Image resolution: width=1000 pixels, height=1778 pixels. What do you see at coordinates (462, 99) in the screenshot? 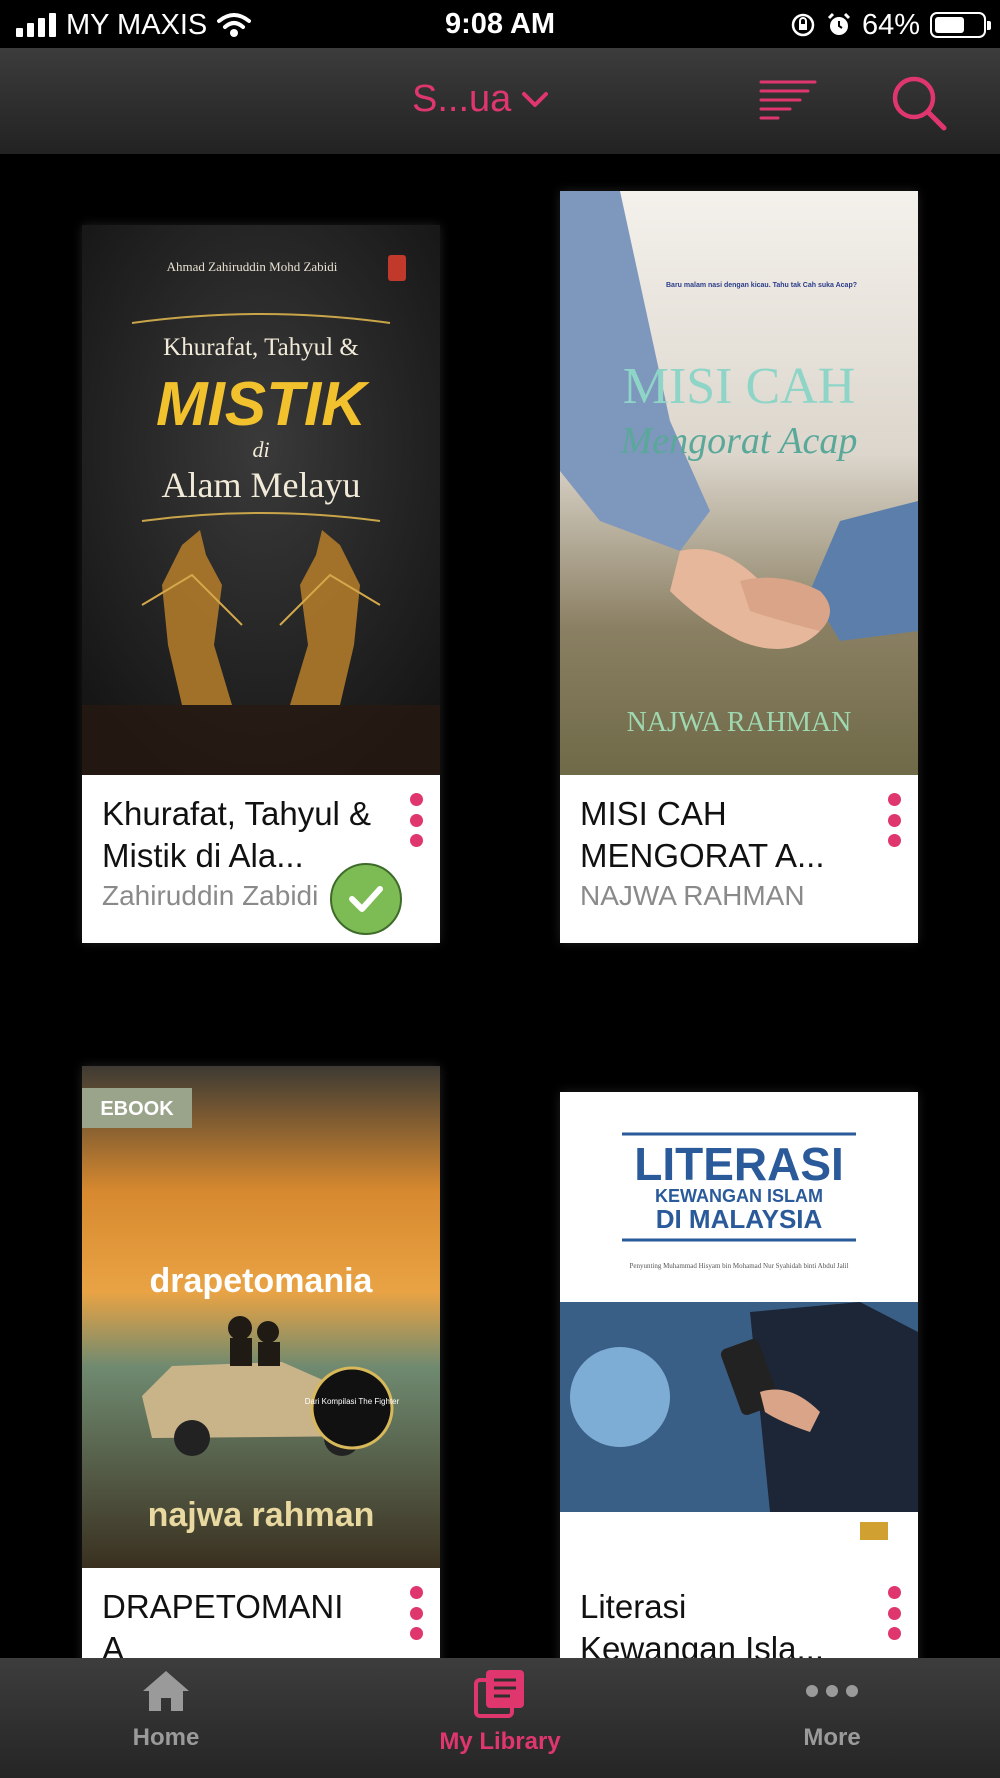
I see `filter-title: S...ua` at bounding box center [462, 99].